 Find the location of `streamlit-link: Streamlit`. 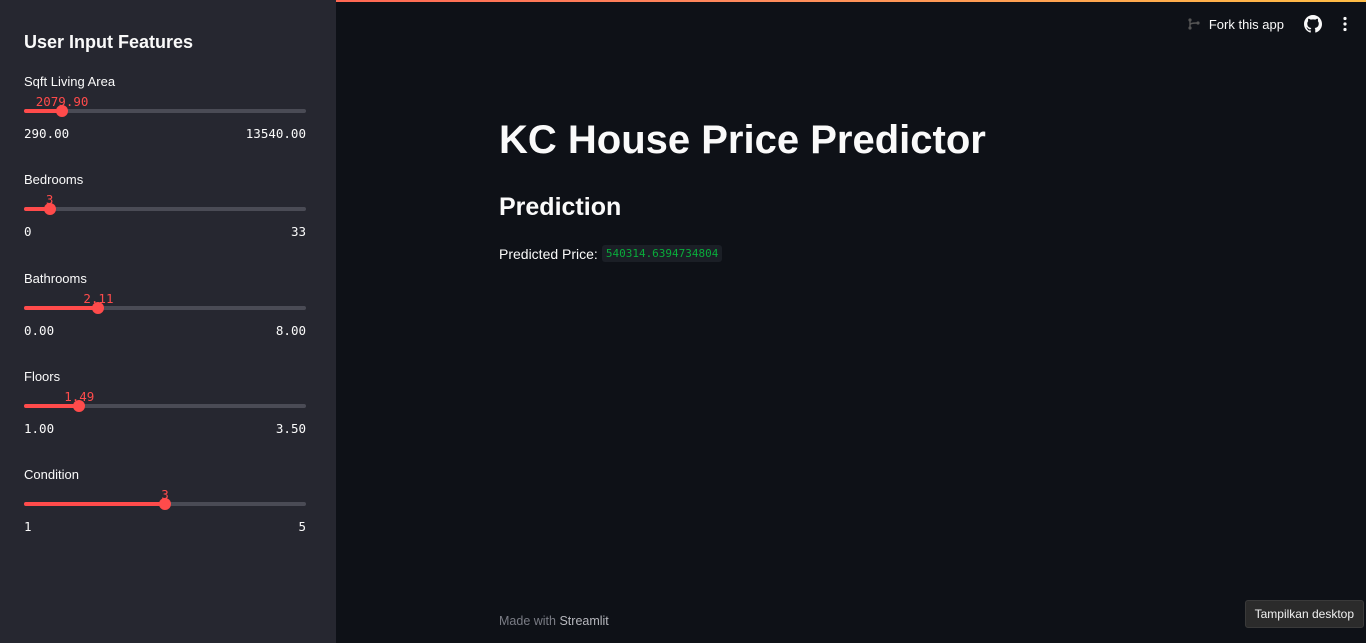

streamlit-link: Streamlit is located at coordinates (583, 621).